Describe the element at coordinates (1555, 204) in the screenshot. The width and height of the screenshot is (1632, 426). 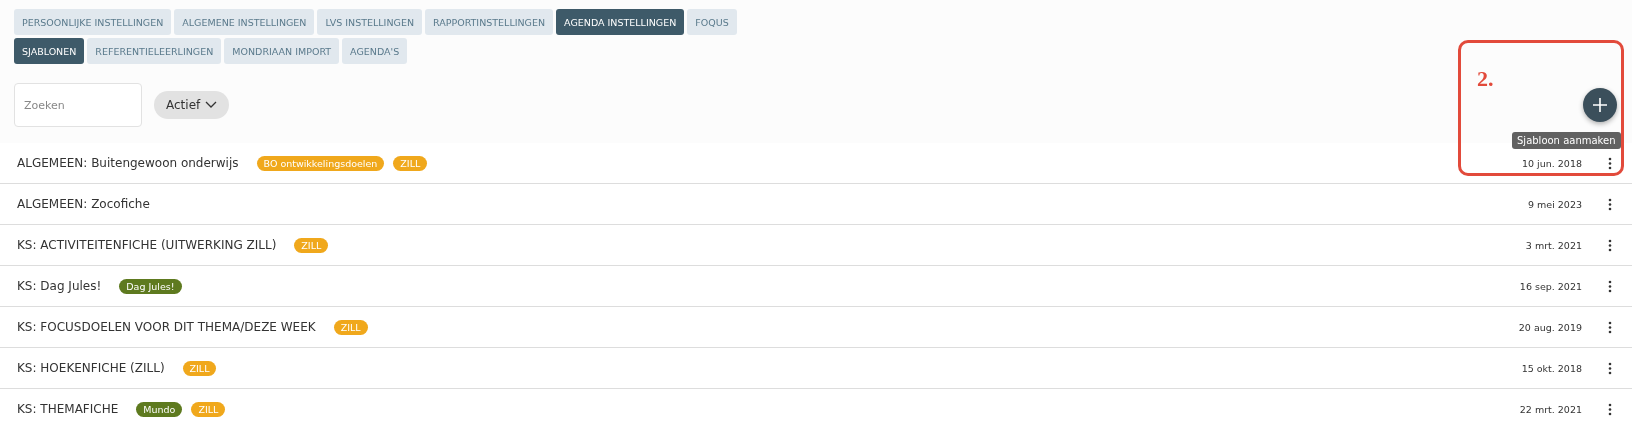
I see `date-label: 9 mei 2023` at that location.